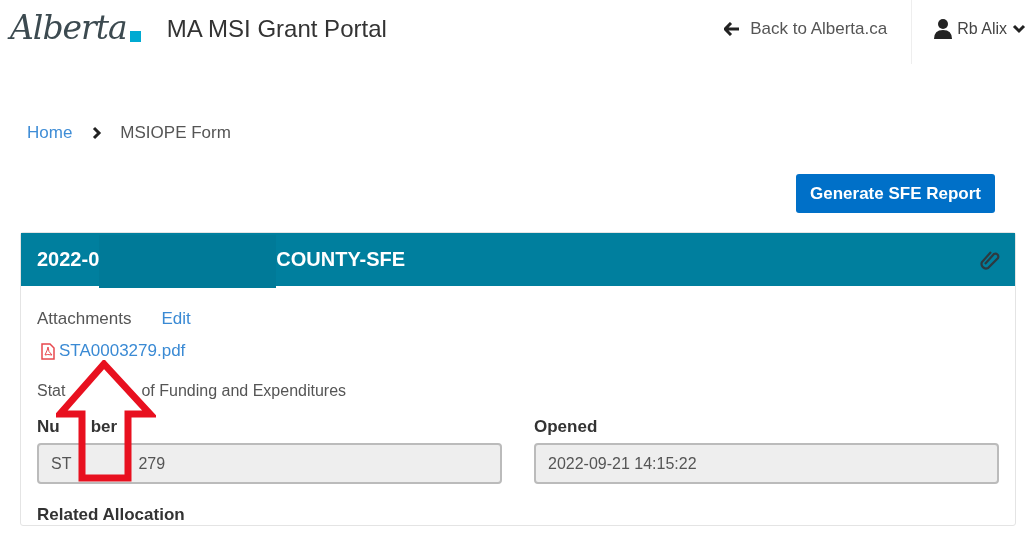 This screenshot has width=1030, height=534. What do you see at coordinates (175, 133) in the screenshot?
I see `breadcrumb-current: MSIOPE Form` at bounding box center [175, 133].